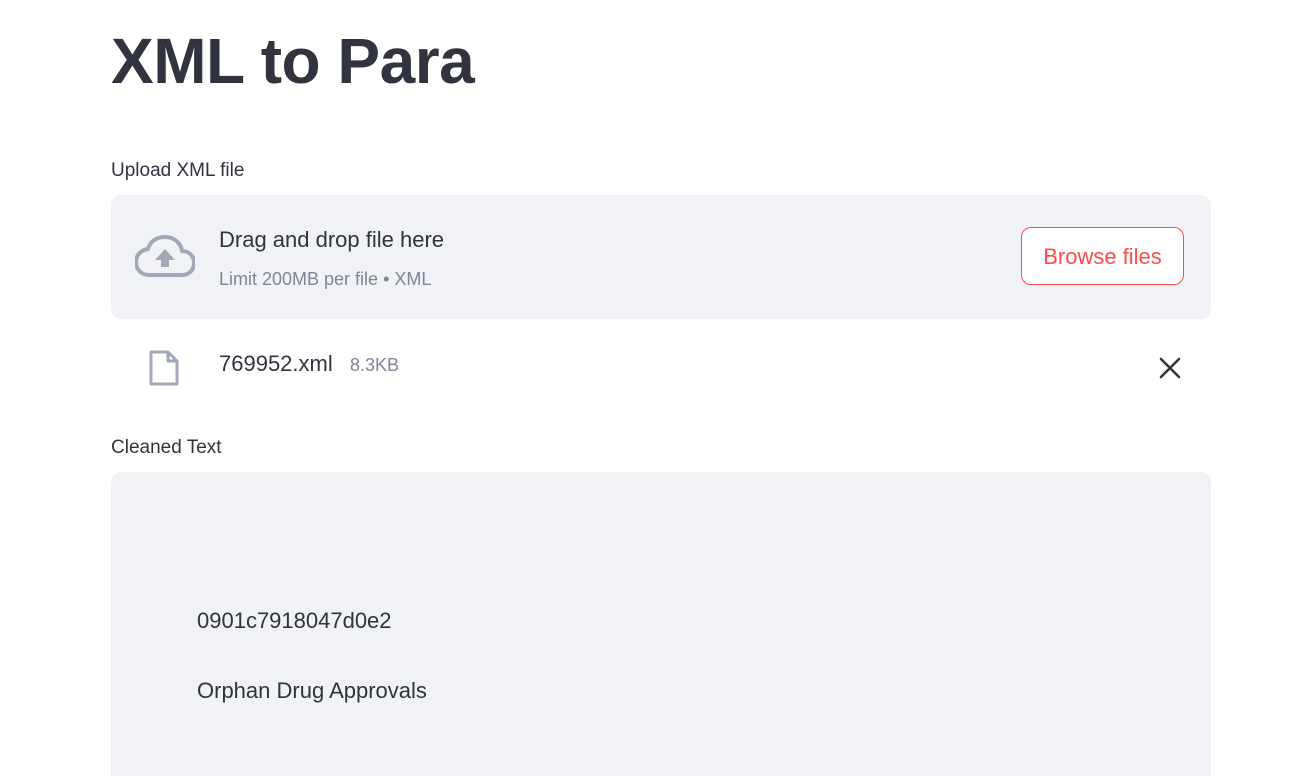 The image size is (1306, 776). Describe the element at coordinates (1102, 256) in the screenshot. I see `browse-files-button: Browse files` at that location.